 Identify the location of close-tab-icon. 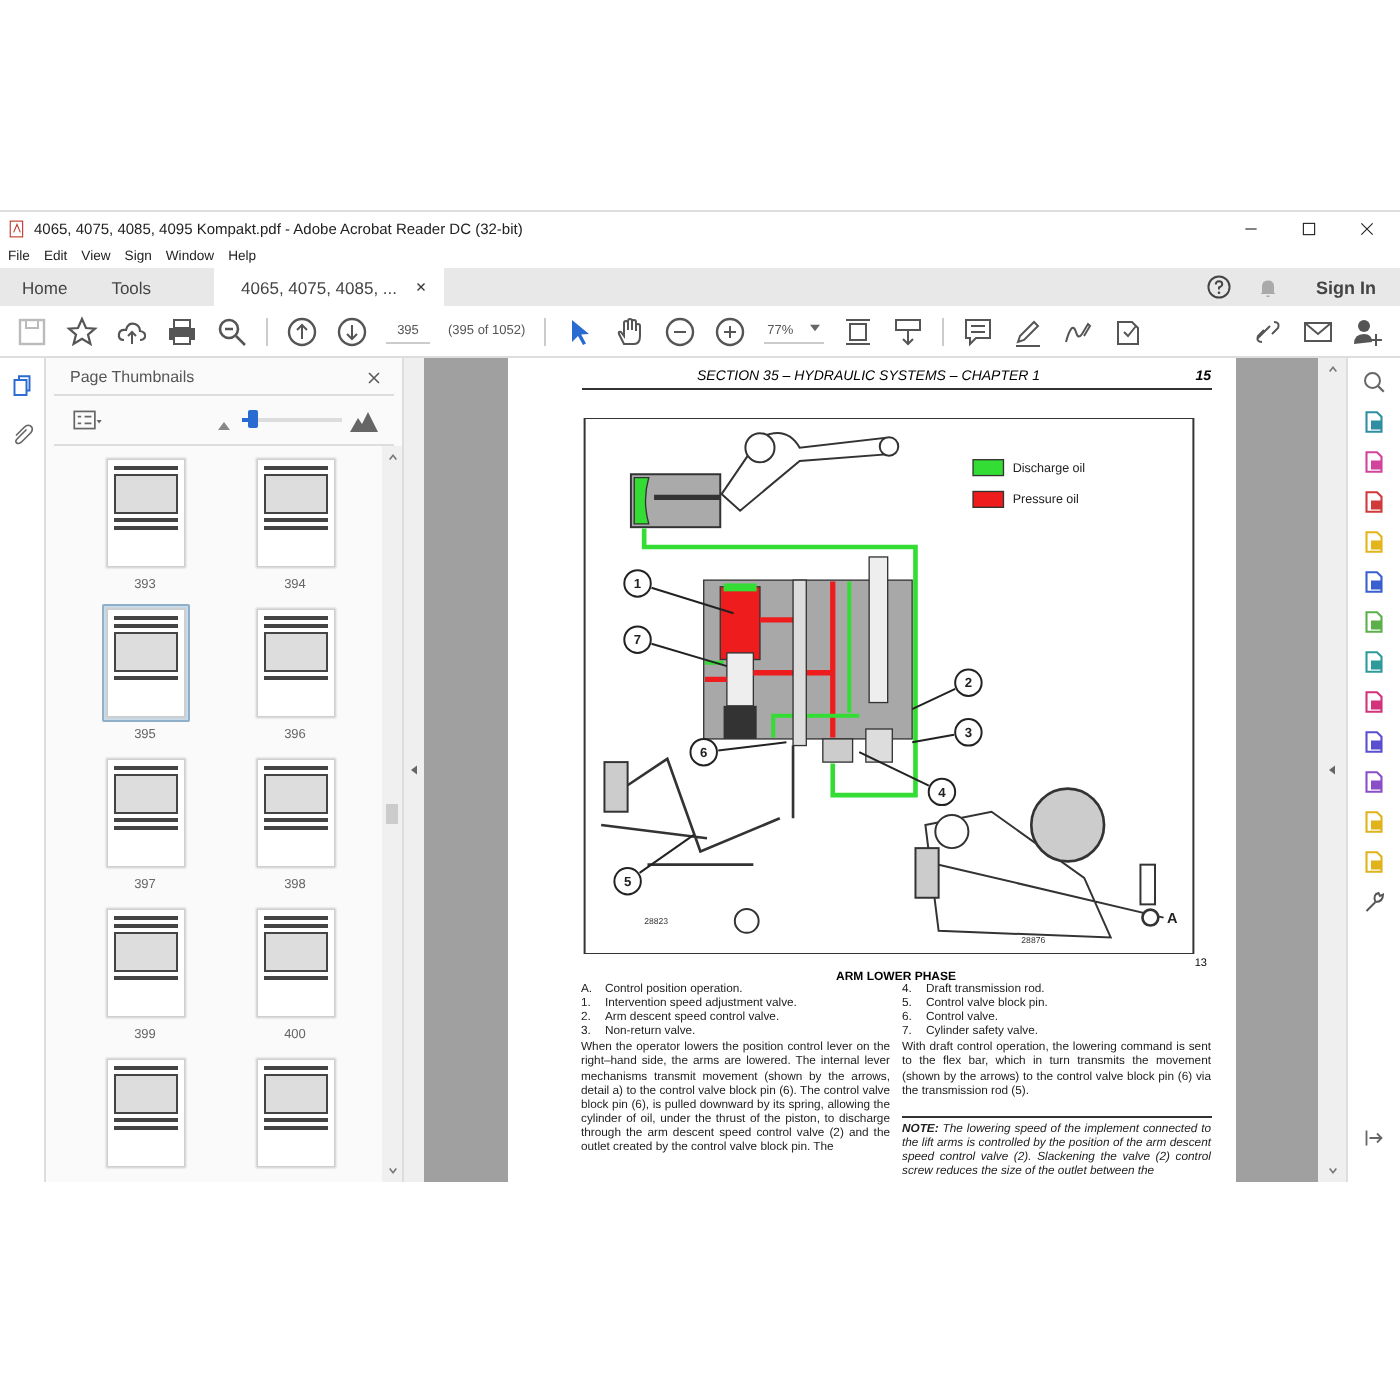
(420, 287).